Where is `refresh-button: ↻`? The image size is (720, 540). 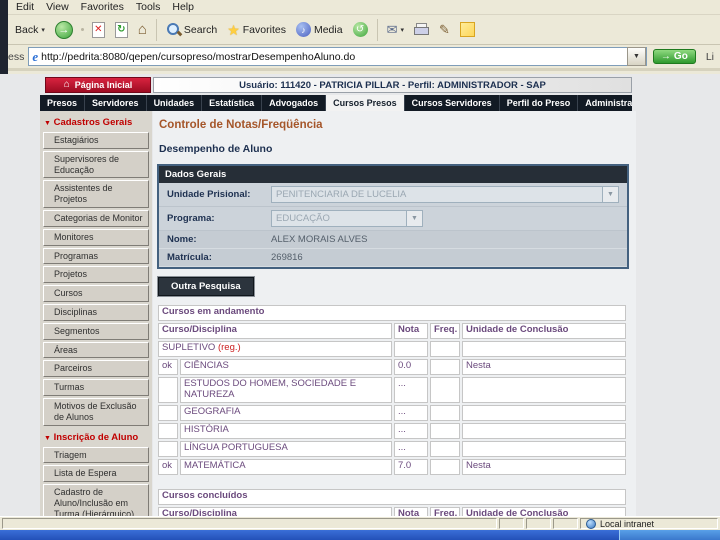 refresh-button: ↻ is located at coordinates (121, 30).